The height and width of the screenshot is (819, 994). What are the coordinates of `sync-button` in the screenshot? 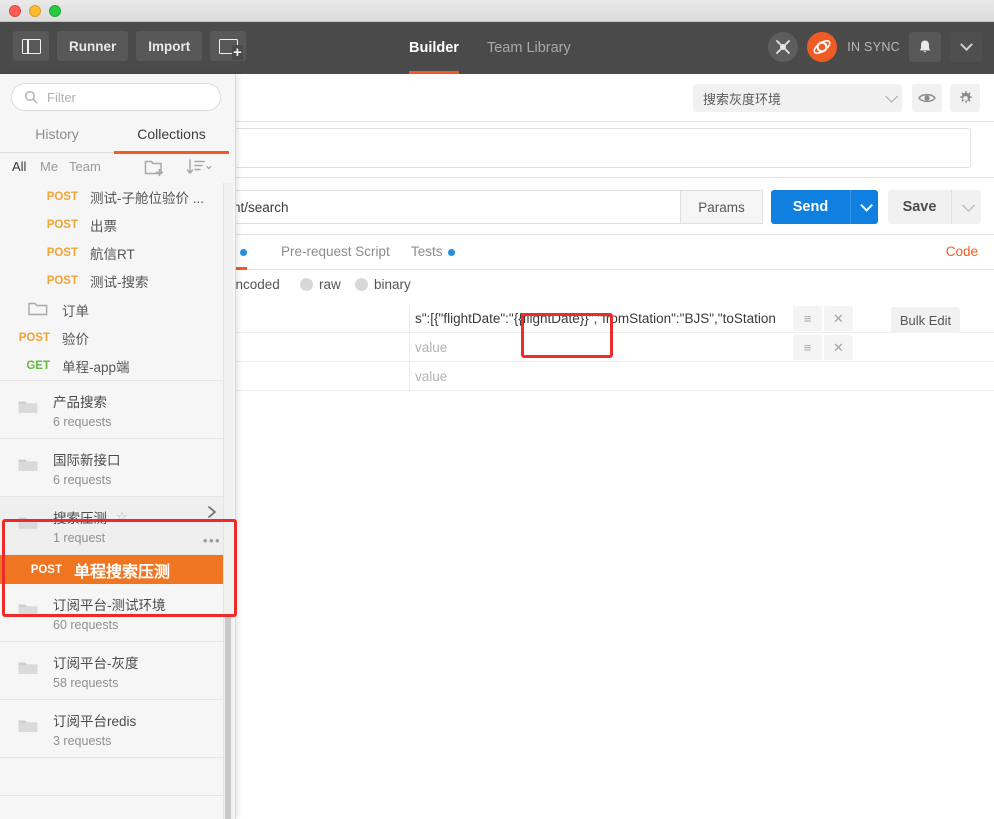 It's located at (822, 47).